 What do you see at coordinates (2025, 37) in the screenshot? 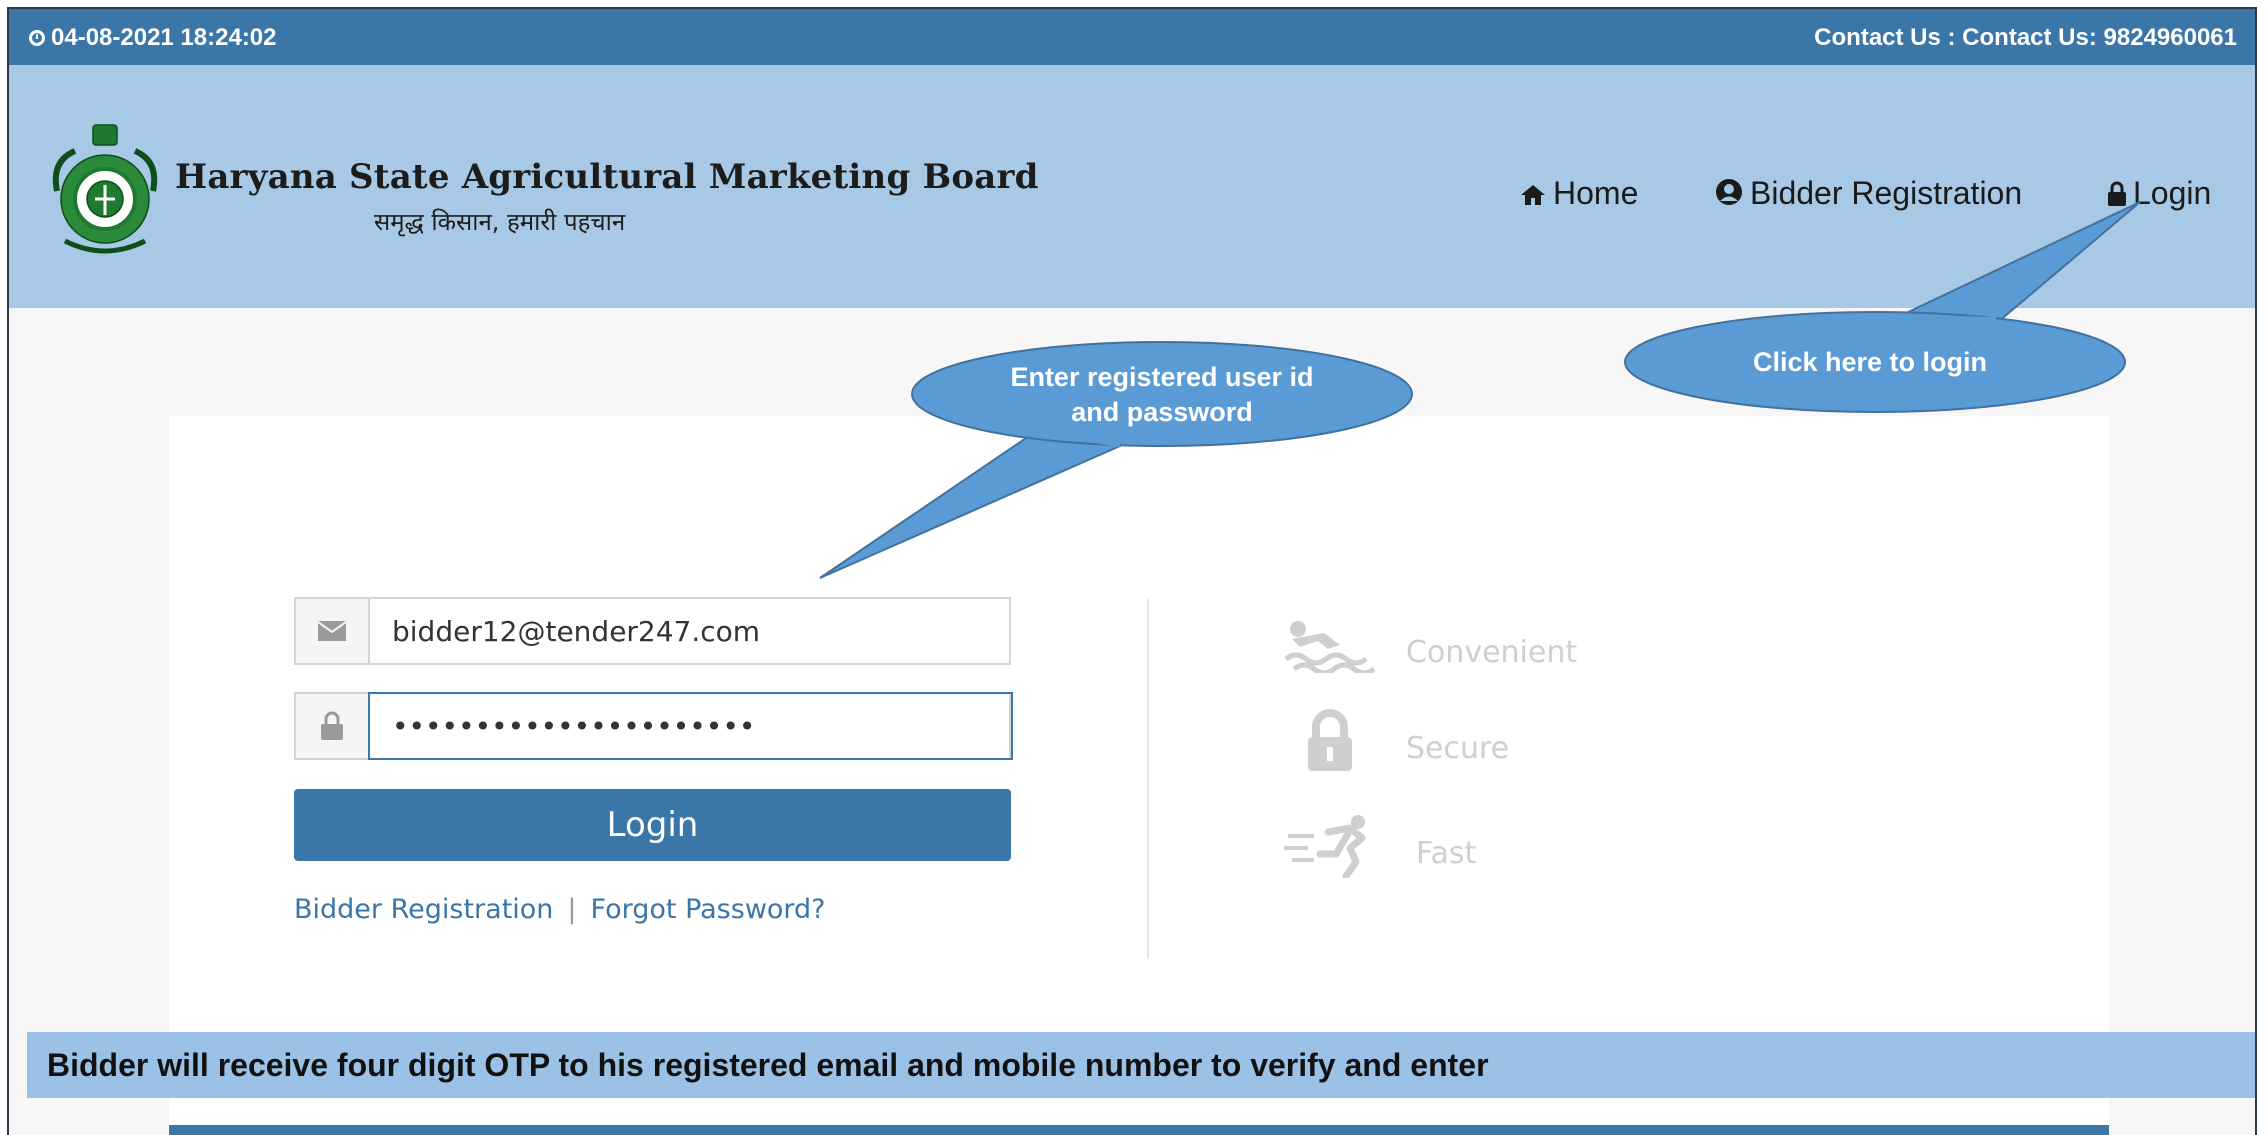
I see `contact-info: Contact Us : Contact Us: 9824960061` at bounding box center [2025, 37].